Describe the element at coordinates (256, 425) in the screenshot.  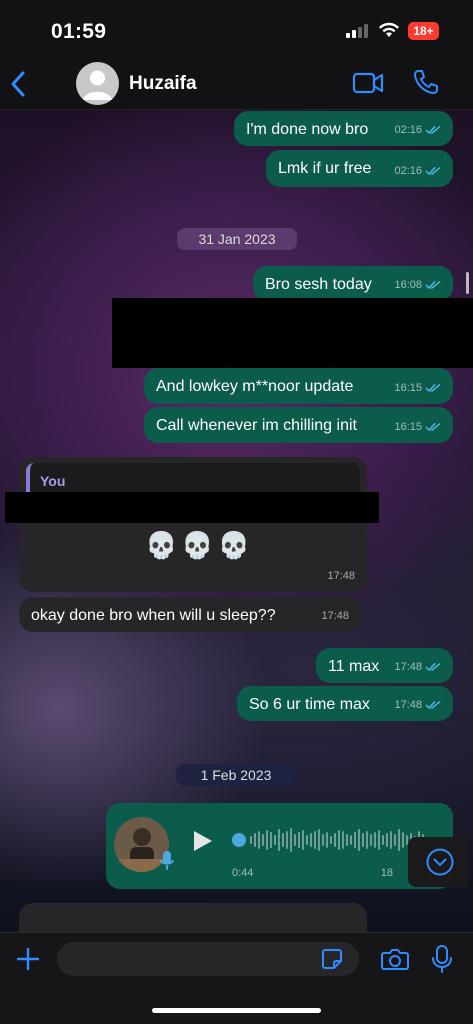
I see `message-text: Call whenever im chilling init` at that location.